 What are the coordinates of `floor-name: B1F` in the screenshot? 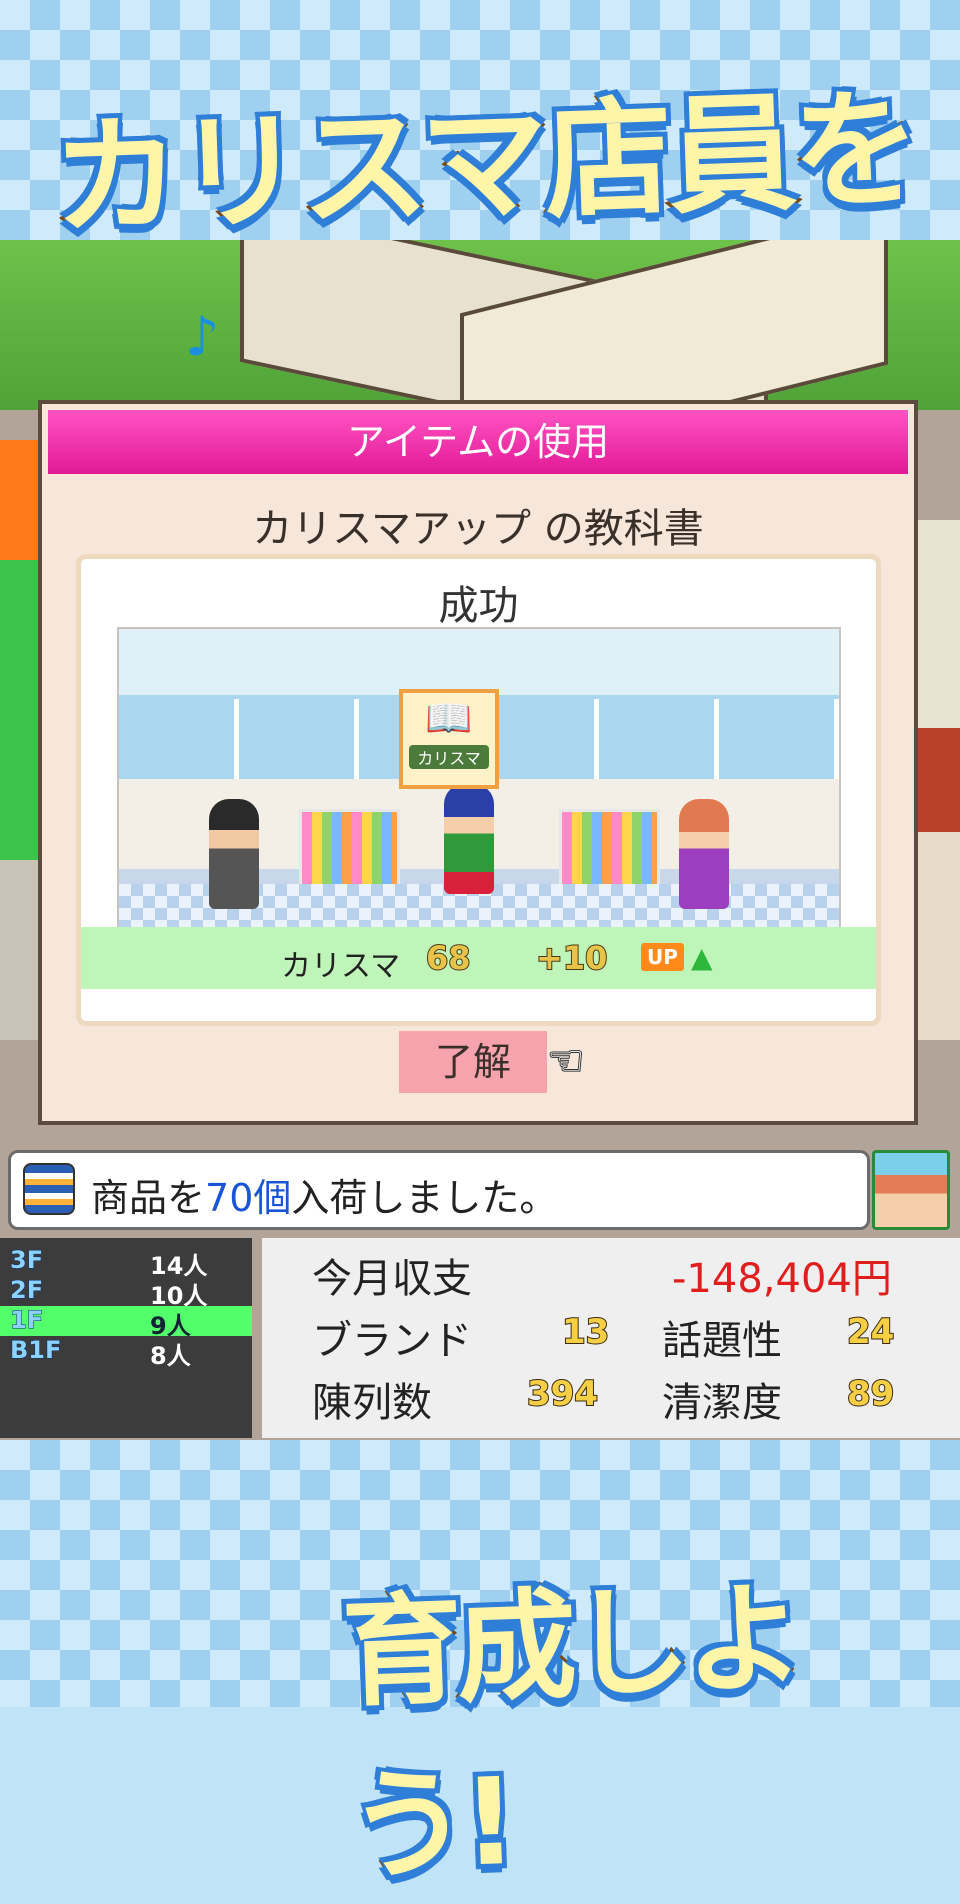 It's located at (35, 1350).